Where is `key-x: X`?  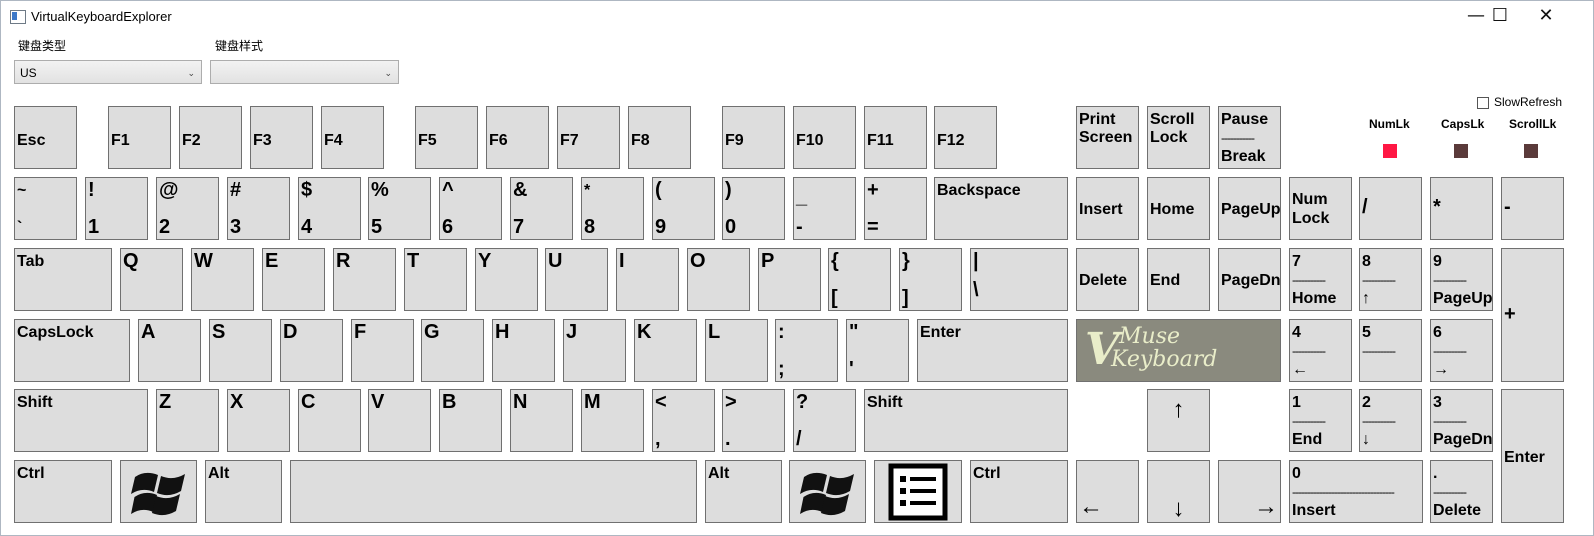 key-x: X is located at coordinates (258, 420).